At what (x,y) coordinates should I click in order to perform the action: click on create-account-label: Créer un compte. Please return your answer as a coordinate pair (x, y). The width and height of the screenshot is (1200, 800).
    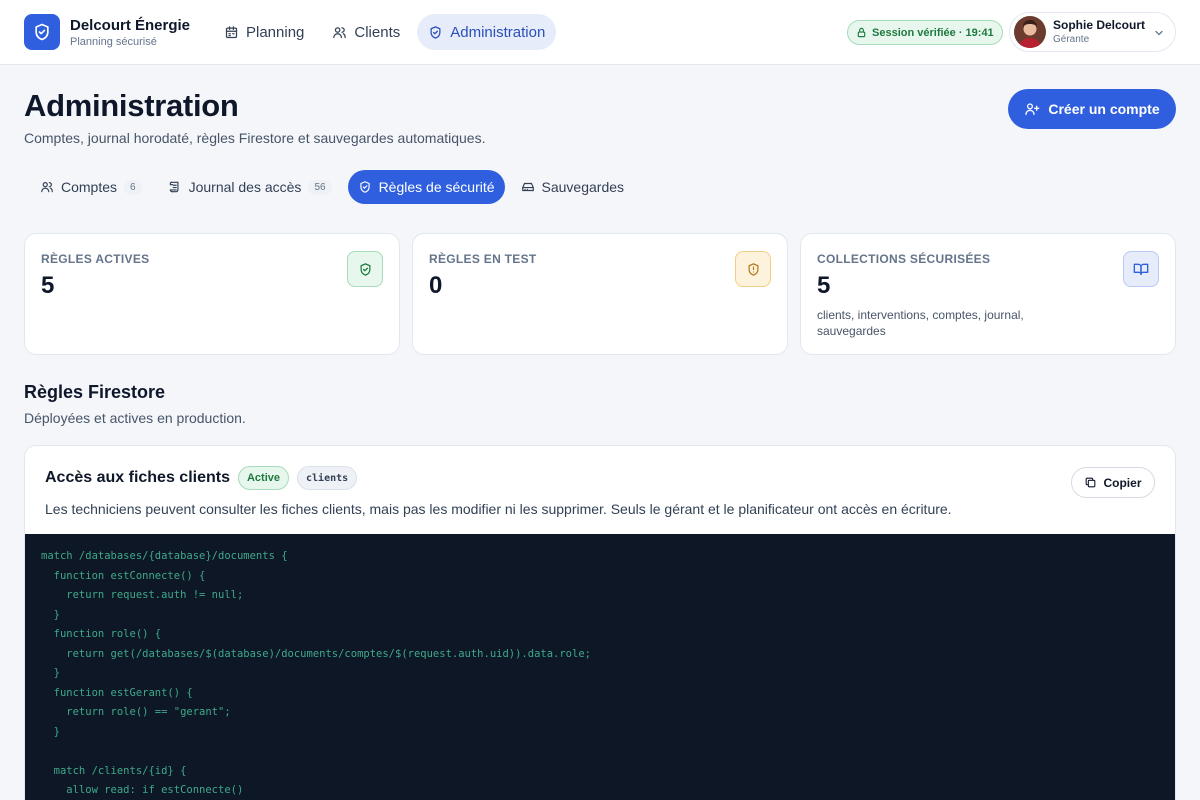
    Looking at the image, I should click on (1104, 109).